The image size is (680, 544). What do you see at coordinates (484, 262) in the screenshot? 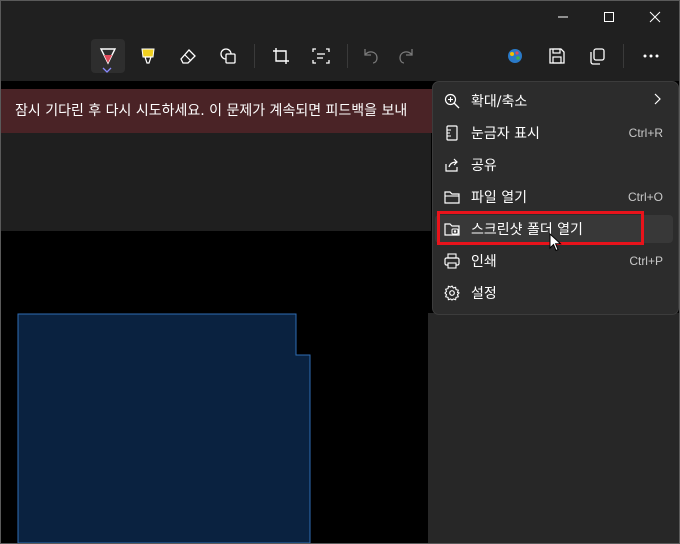
I see `menu-item-label: 인쇄` at bounding box center [484, 262].